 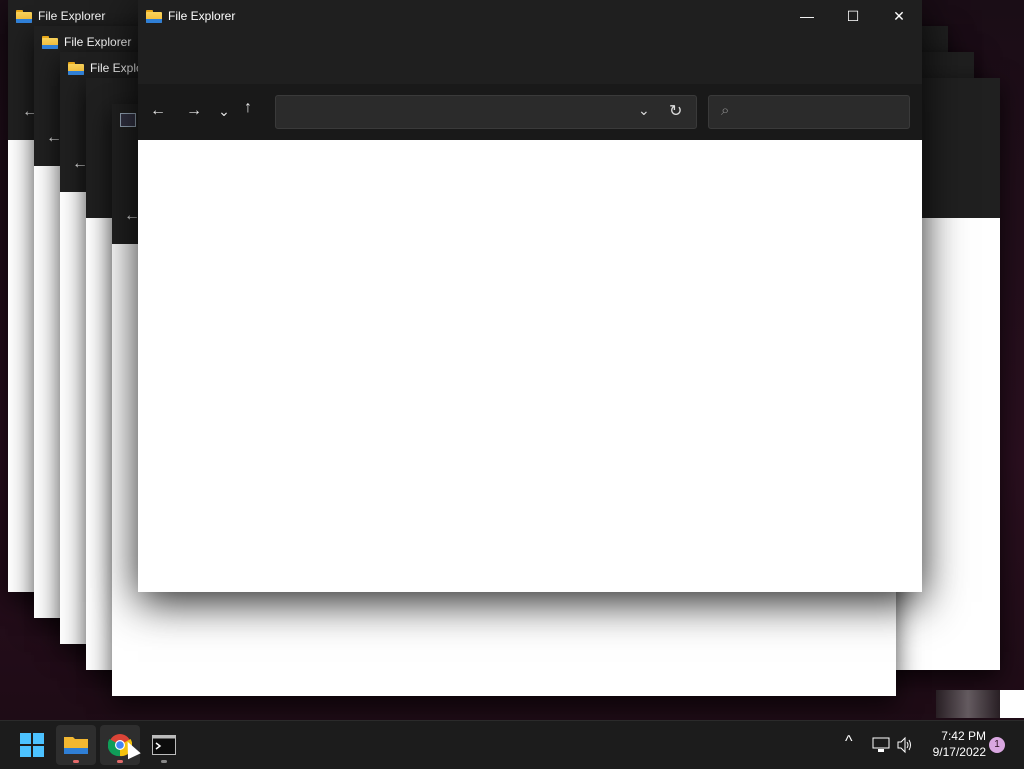 What do you see at coordinates (849, 742) in the screenshot?
I see `show-hidden-icons-button: ^` at bounding box center [849, 742].